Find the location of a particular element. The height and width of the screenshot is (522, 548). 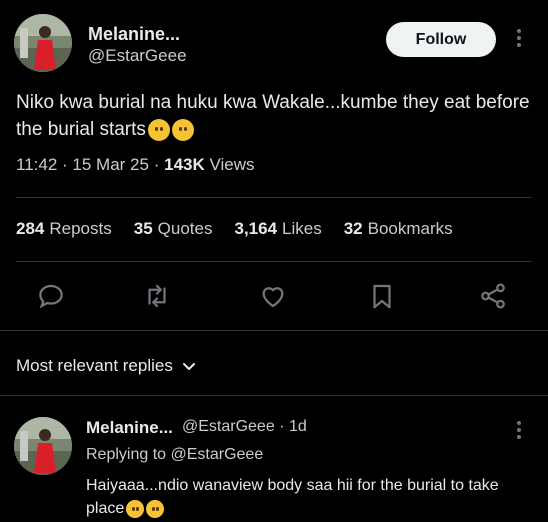

likes-stat: 3,164 Likes is located at coordinates (277, 229).